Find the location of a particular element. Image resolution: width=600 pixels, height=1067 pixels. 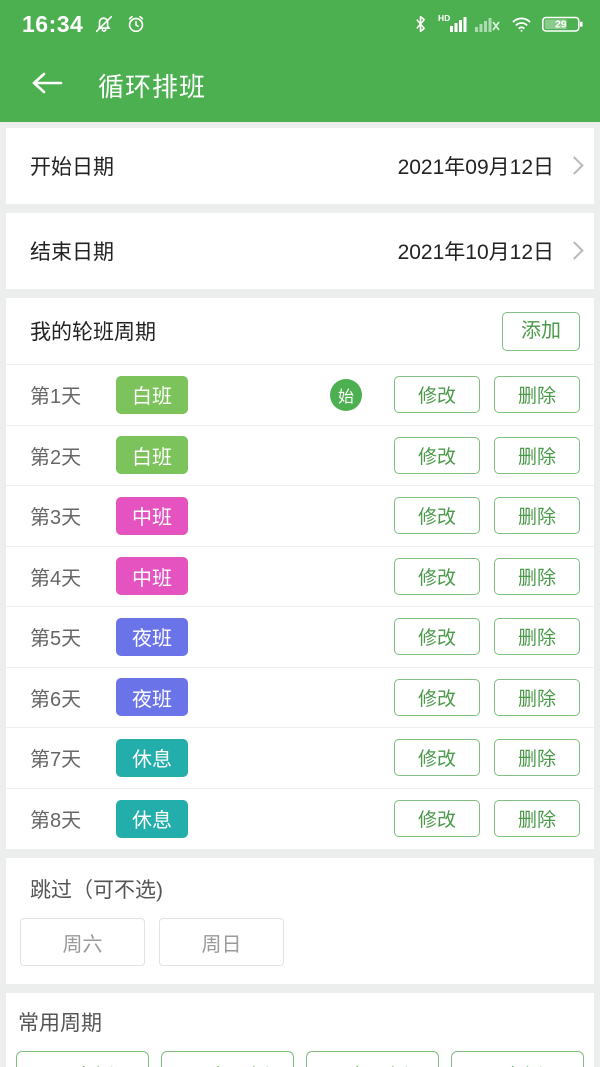

day-label: 第7天 is located at coordinates (56, 760).